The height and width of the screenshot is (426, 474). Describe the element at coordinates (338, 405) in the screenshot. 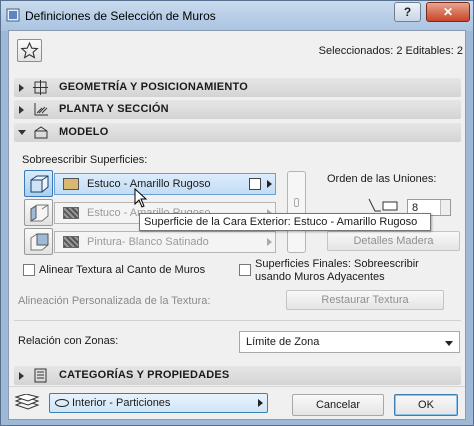

I see `cancel-button: Cancelar` at that location.